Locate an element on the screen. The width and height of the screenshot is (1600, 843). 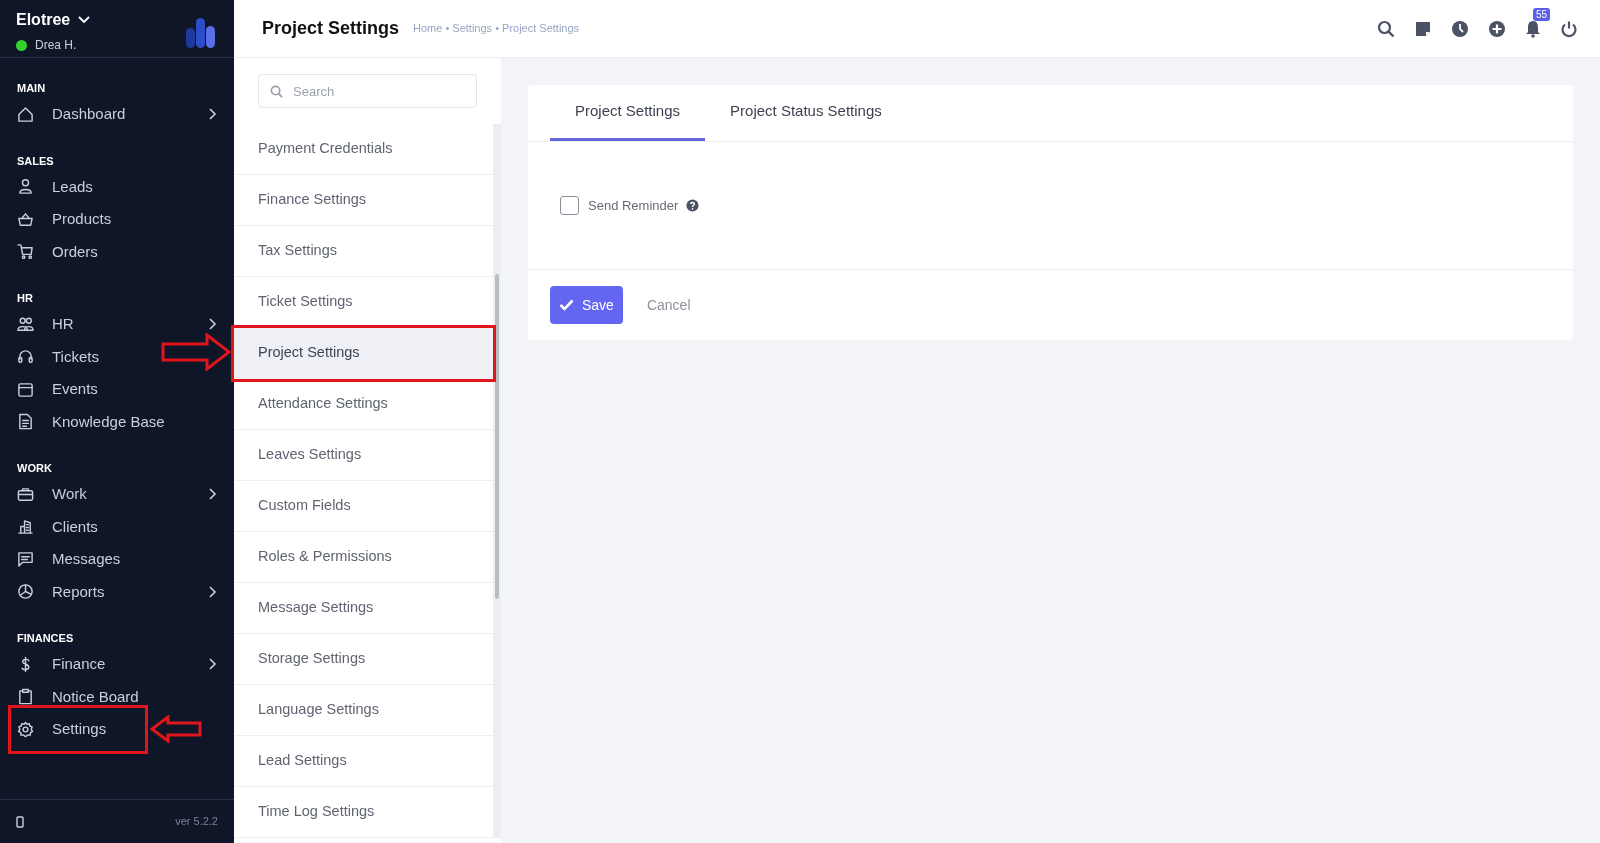
sidebar-item: Products is located at coordinates (117, 219).